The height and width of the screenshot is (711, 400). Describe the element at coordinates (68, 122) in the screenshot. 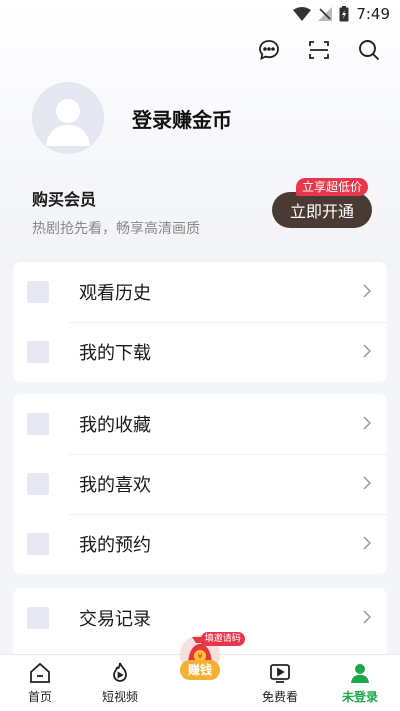

I see `user-avatar-icon` at that location.